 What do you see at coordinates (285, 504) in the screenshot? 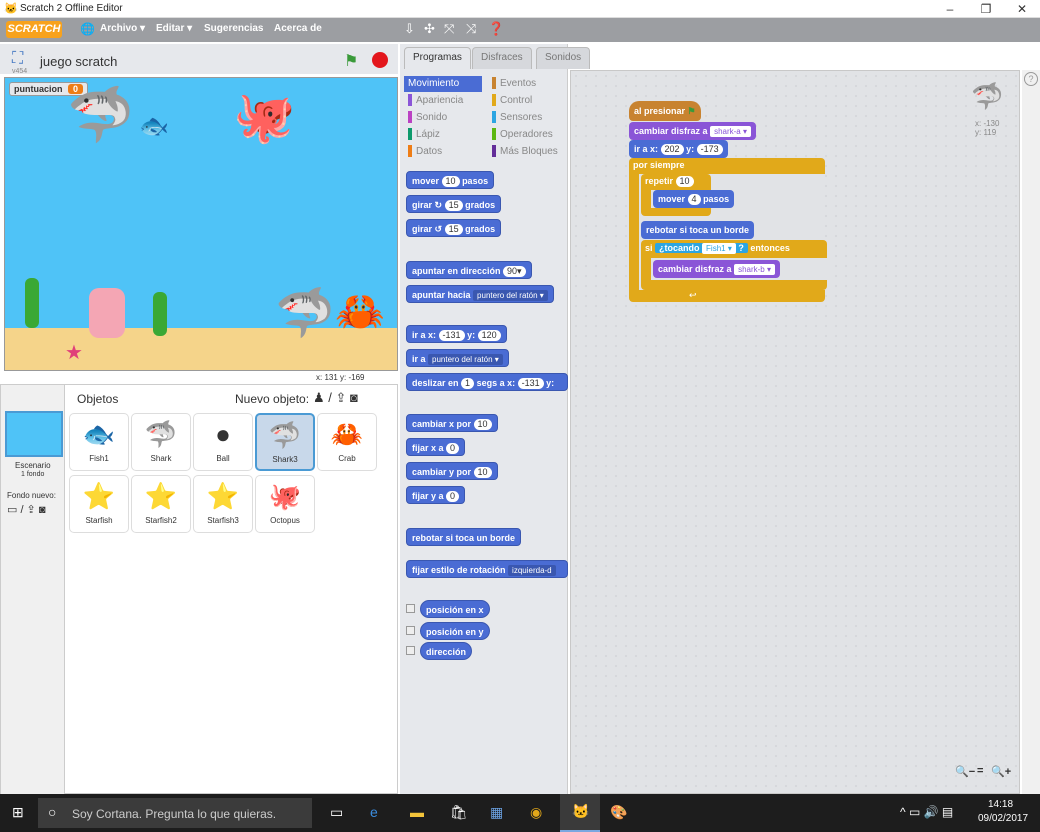
I see `sprite-thumb: 🐙 Octopus` at bounding box center [285, 504].